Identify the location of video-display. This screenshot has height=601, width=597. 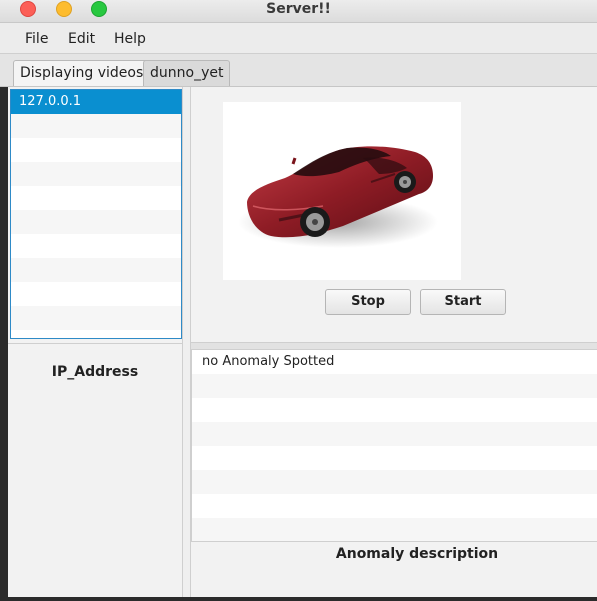
(342, 191).